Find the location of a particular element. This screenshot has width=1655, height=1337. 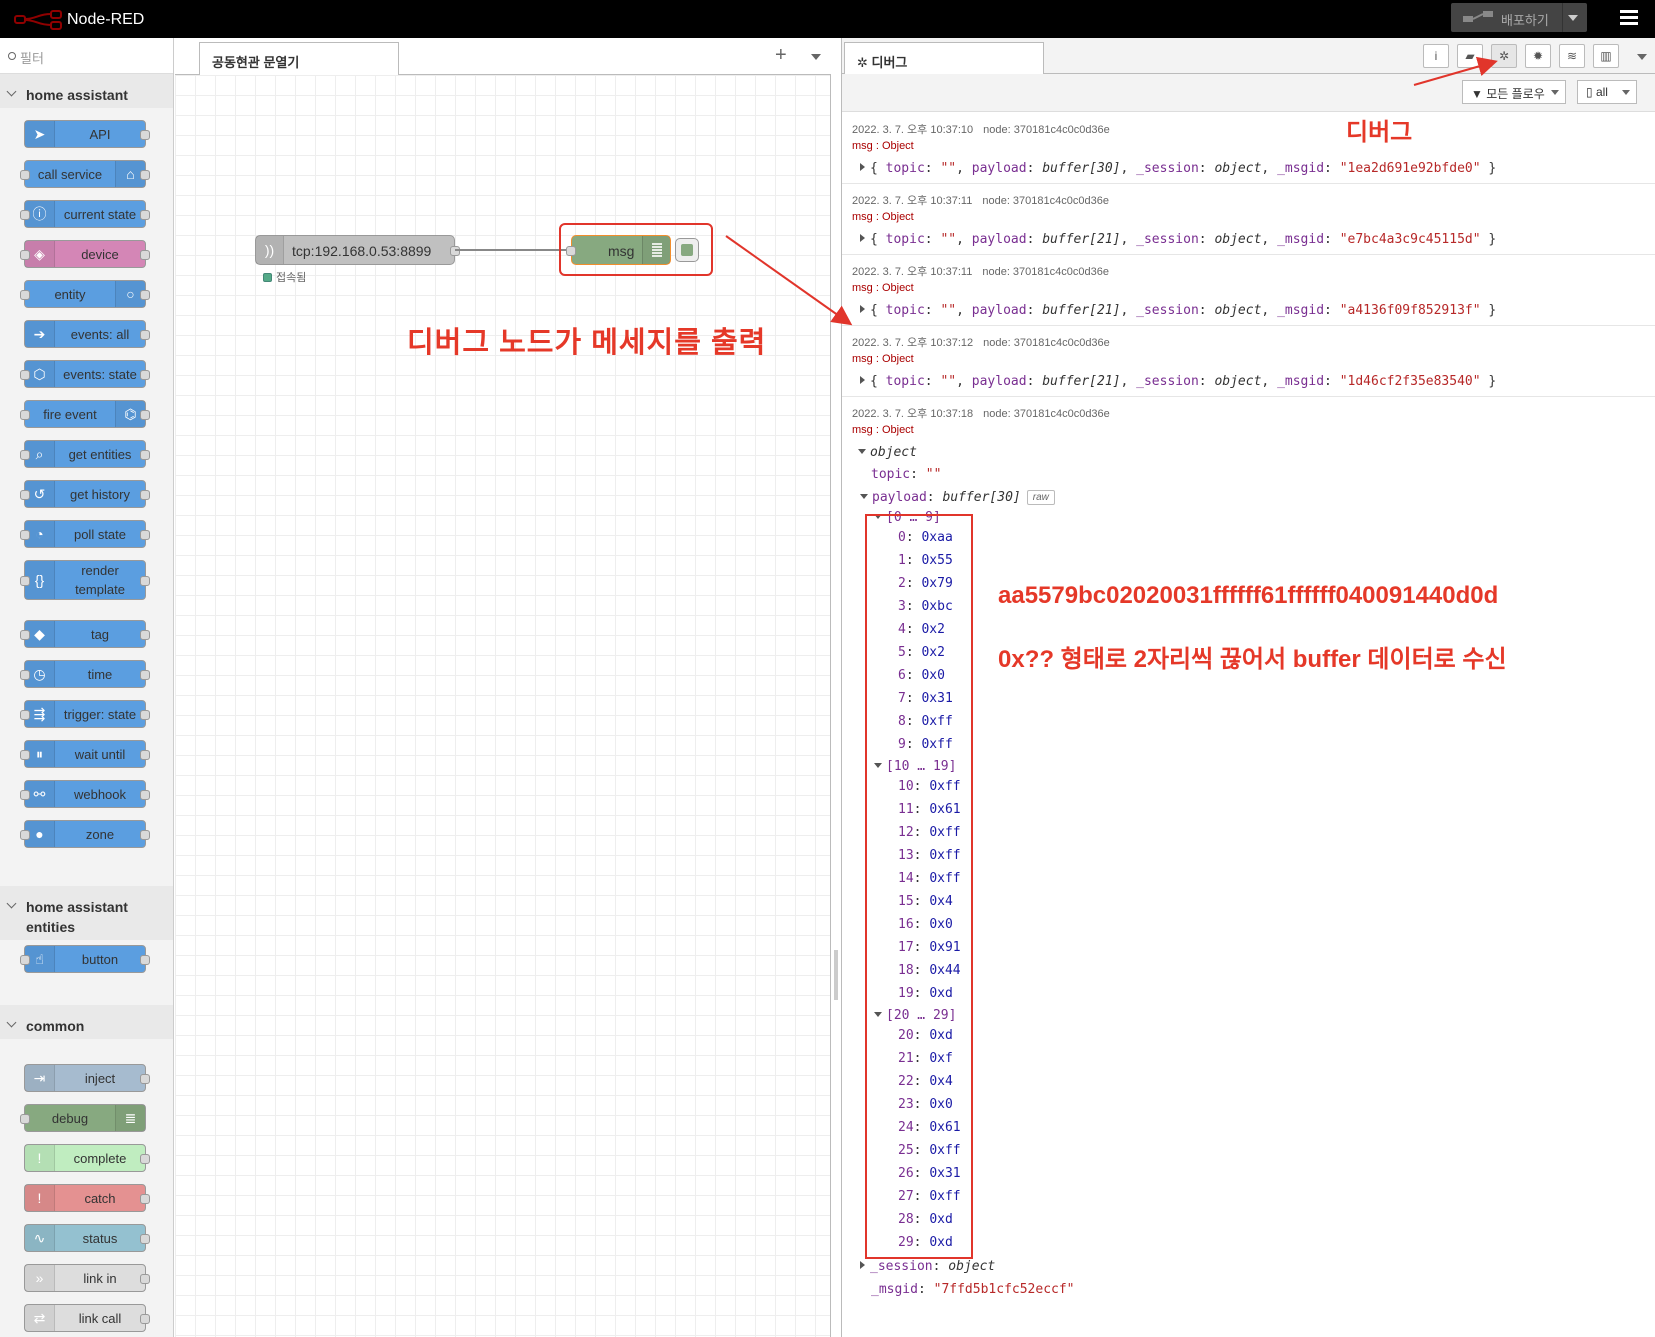

palette-node-poll-state: ◔ poll state is located at coordinates (85, 534).